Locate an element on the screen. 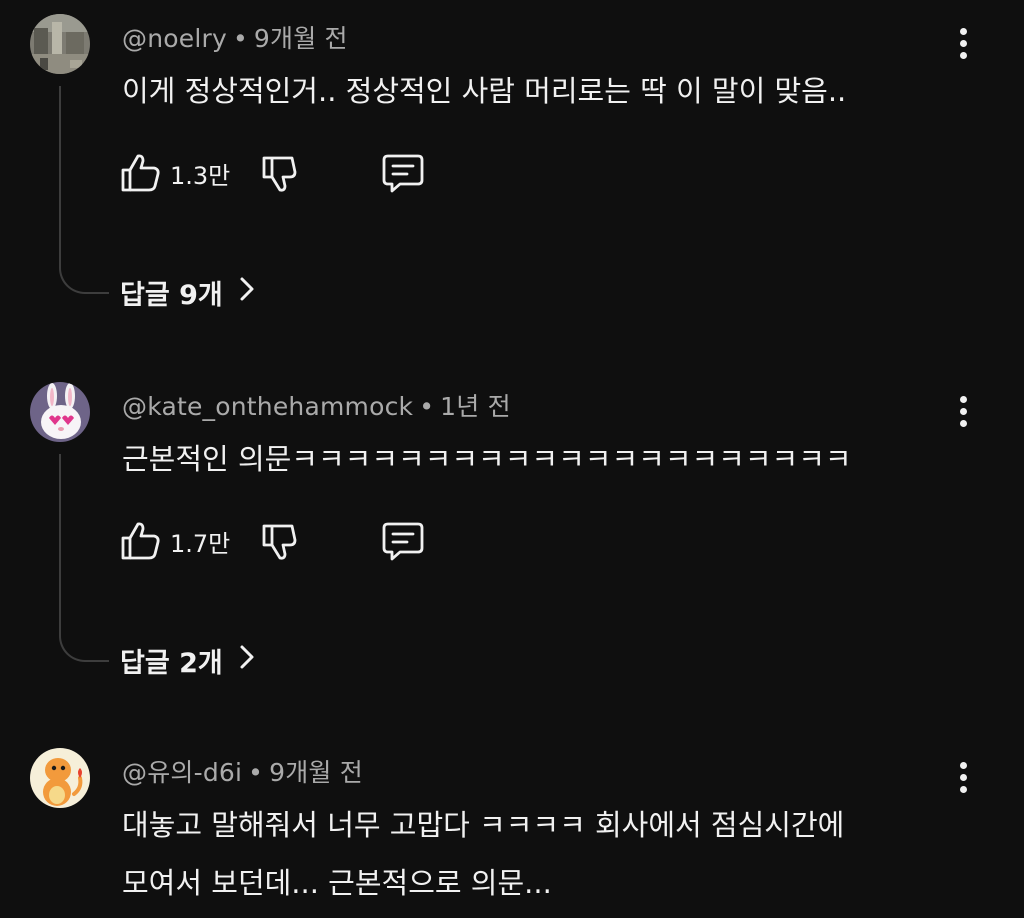  comment-meta: @noelry • 9개월 전 is located at coordinates (235, 37).